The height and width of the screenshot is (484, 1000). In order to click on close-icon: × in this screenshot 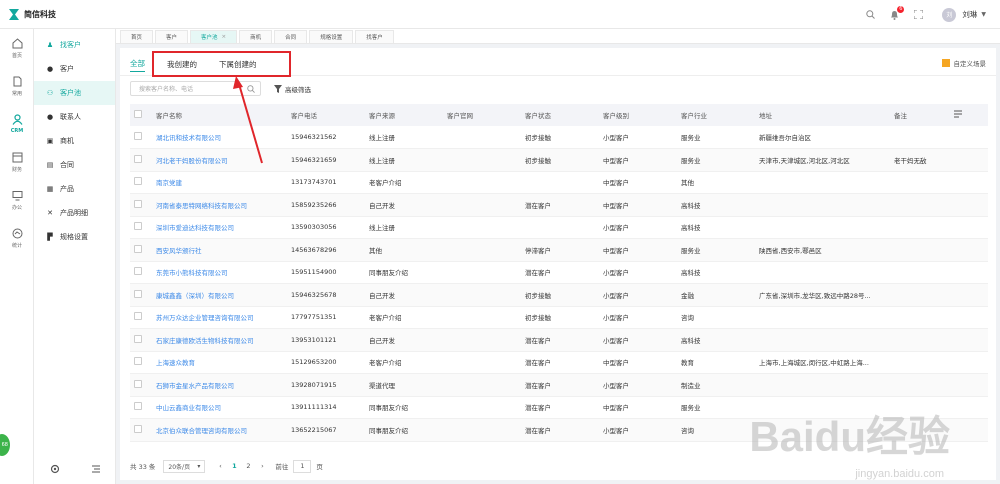, I will do `click(224, 37)`.